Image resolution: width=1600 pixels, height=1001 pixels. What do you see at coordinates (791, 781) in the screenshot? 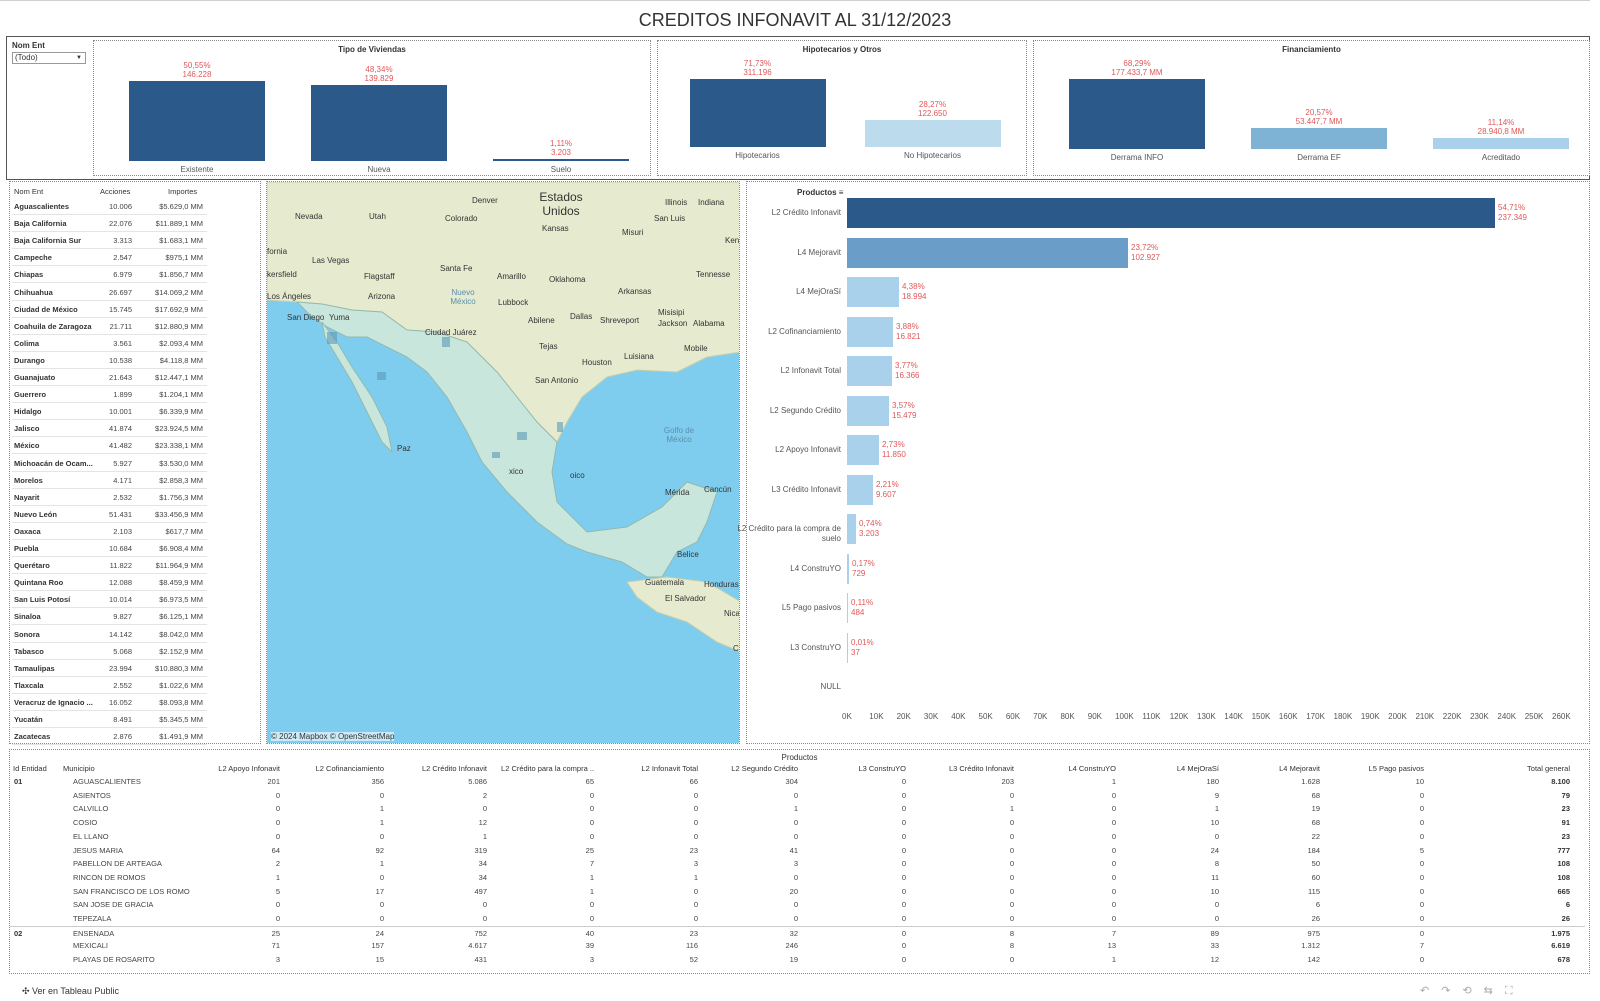
I see `table-cell: 304` at bounding box center [791, 781].